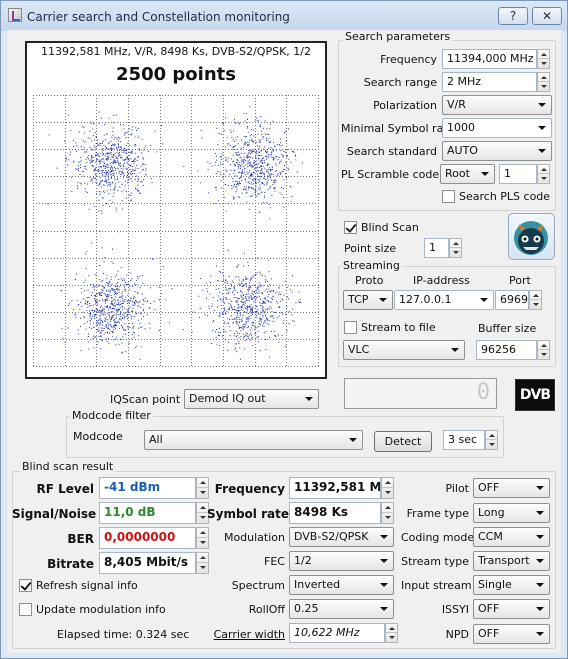 The image size is (568, 659). I want to click on bitrate-value: 8,405 Mbit/s, so click(147, 563).